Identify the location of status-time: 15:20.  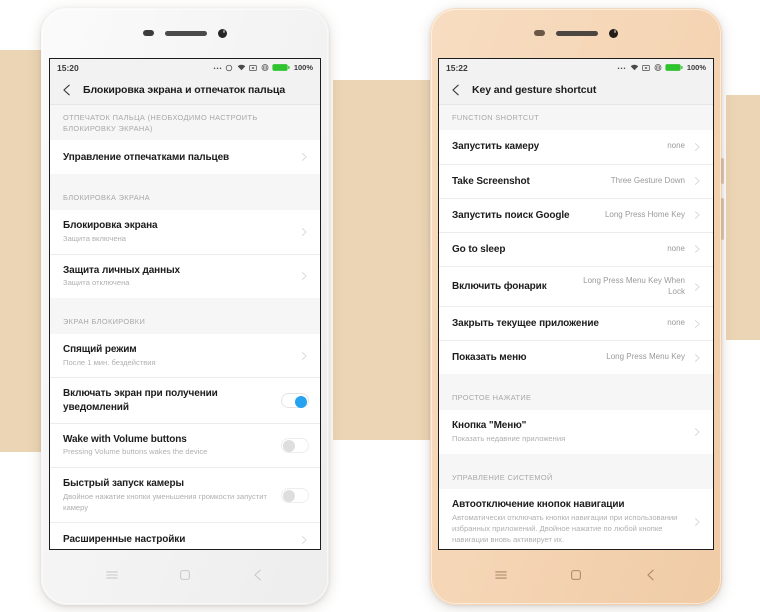
(68, 67).